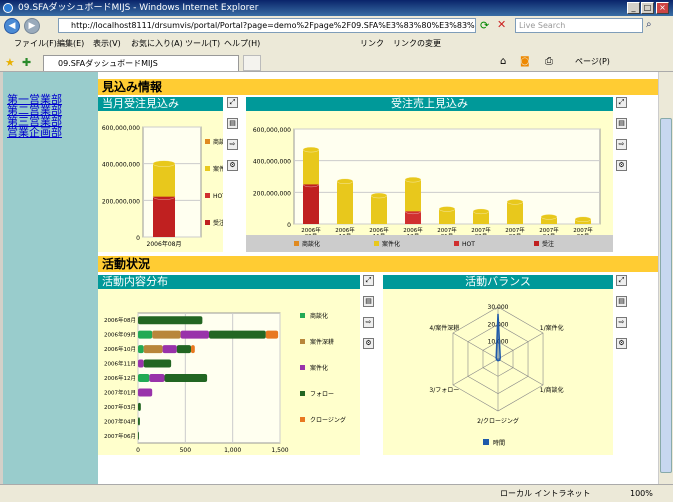 Image resolution: width=673 pixels, height=502 pixels. Describe the element at coordinates (503, 61) in the screenshot. I see `home-icon: ⌂` at that location.